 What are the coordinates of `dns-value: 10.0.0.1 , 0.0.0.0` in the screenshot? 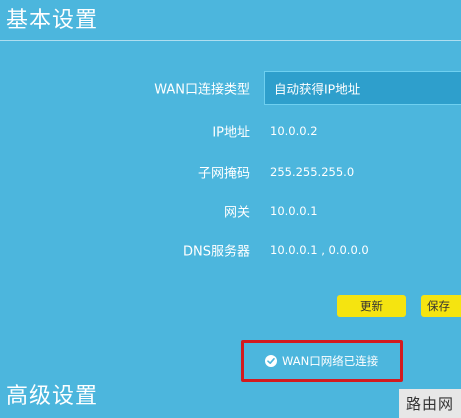 It's located at (319, 250).